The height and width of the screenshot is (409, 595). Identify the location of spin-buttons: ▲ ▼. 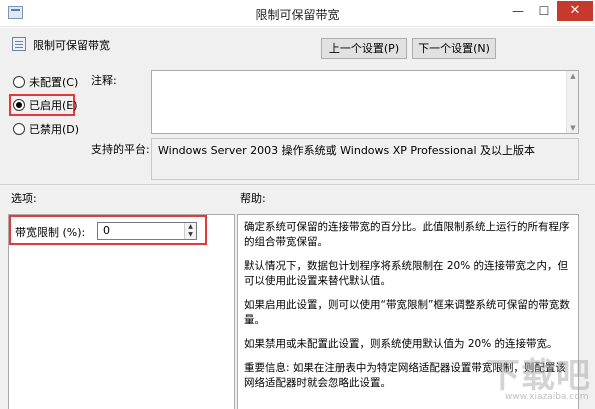
(190, 231).